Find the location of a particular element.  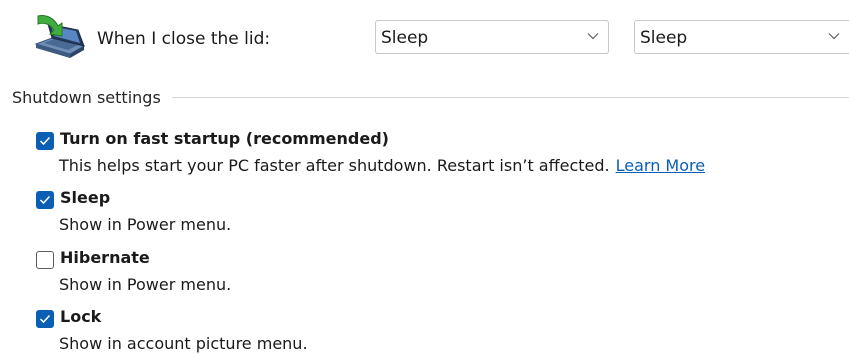

section-divider is located at coordinates (510, 97).